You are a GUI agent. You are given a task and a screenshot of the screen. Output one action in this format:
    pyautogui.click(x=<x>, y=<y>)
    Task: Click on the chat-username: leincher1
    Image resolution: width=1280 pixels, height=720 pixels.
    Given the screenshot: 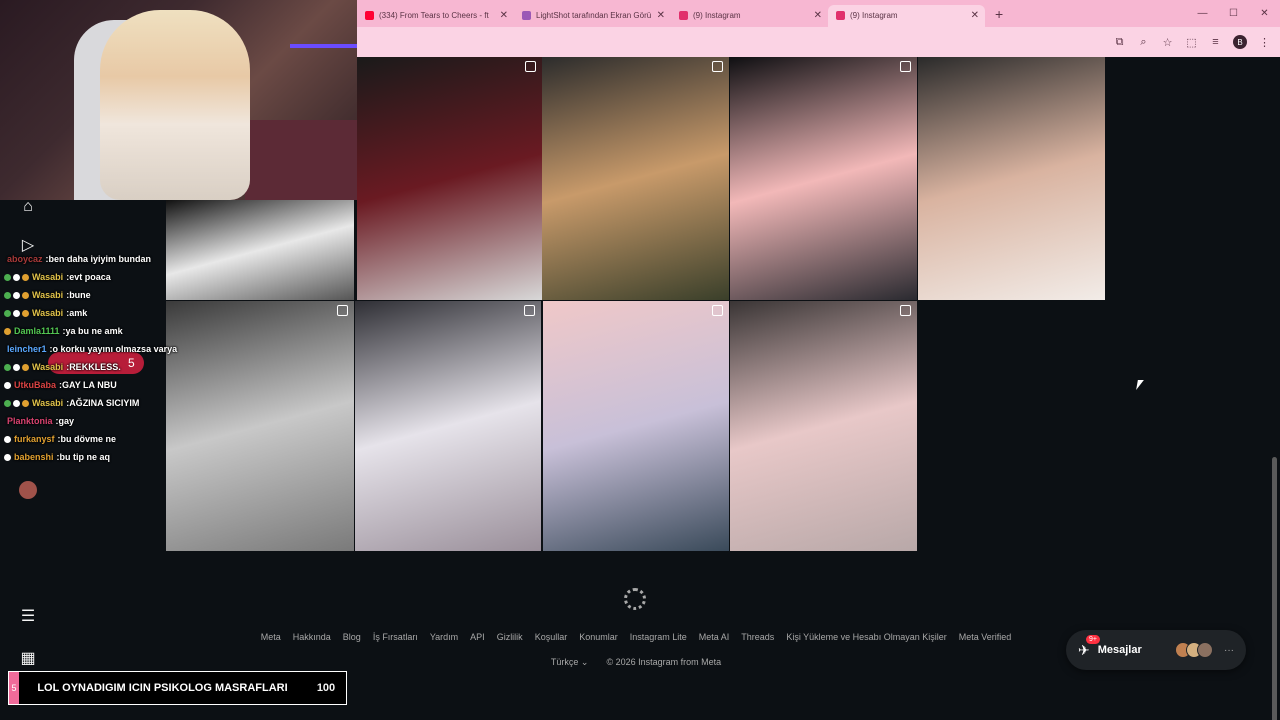 What is the action you would take?
    pyautogui.click(x=27, y=349)
    